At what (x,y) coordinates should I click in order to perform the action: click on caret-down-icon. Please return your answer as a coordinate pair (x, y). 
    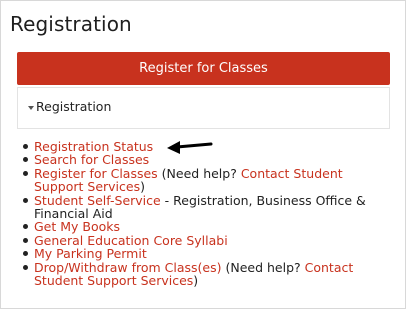
    Looking at the image, I should click on (31, 108).